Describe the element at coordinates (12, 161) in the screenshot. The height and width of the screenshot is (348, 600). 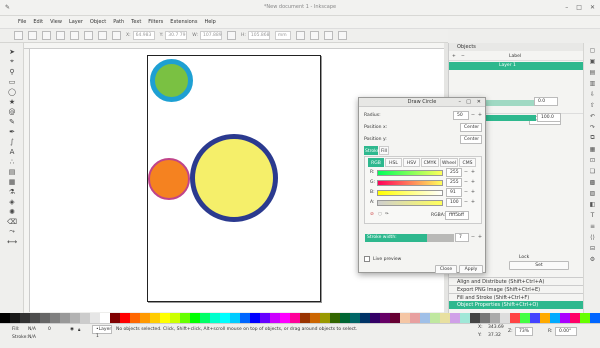
I see `spray-tool-icon: ∴` at that location.